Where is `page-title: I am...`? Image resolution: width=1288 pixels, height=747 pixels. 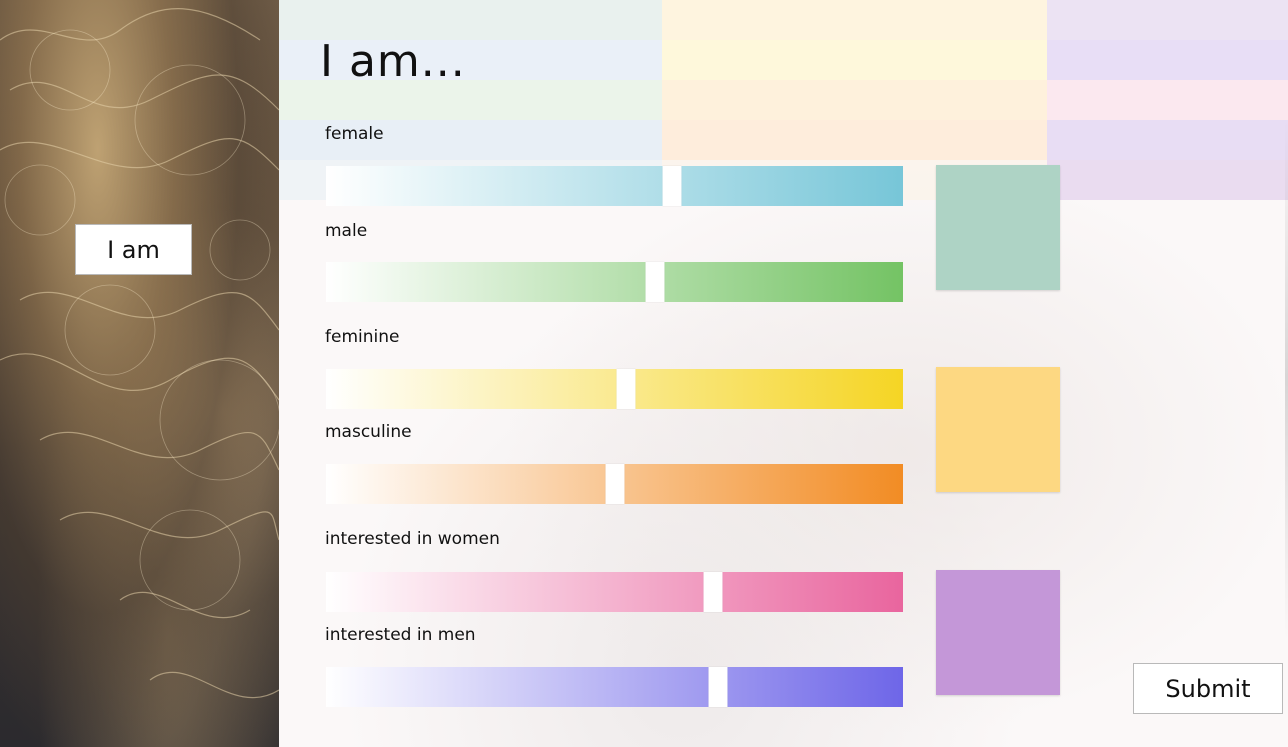 page-title: I am... is located at coordinates (393, 61).